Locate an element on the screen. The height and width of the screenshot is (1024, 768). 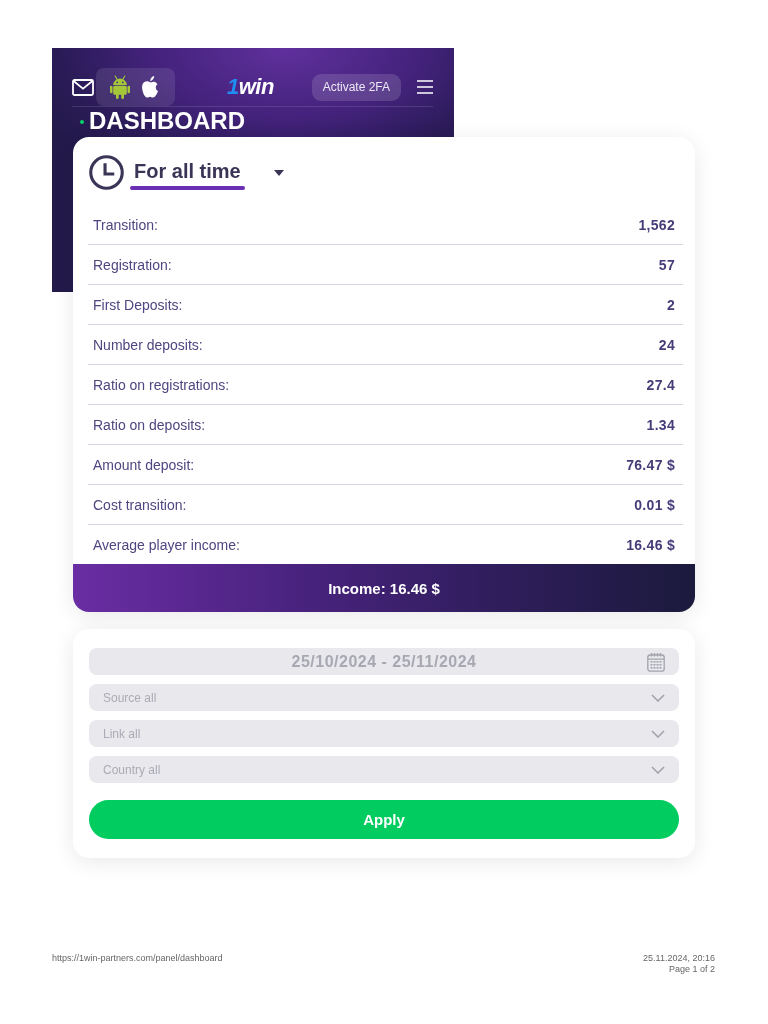
stat-value: 1.34 is located at coordinates (660, 424).